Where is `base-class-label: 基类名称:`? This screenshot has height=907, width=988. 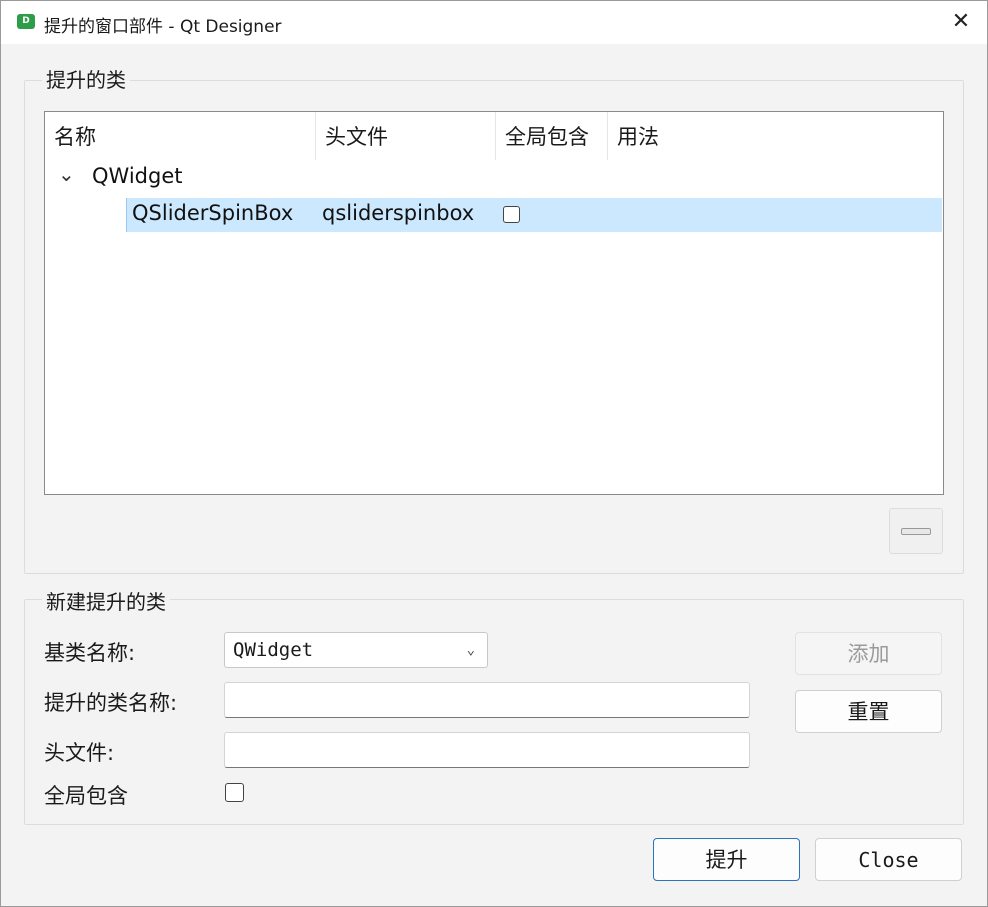
base-class-label: 基类名称: is located at coordinates (90, 653).